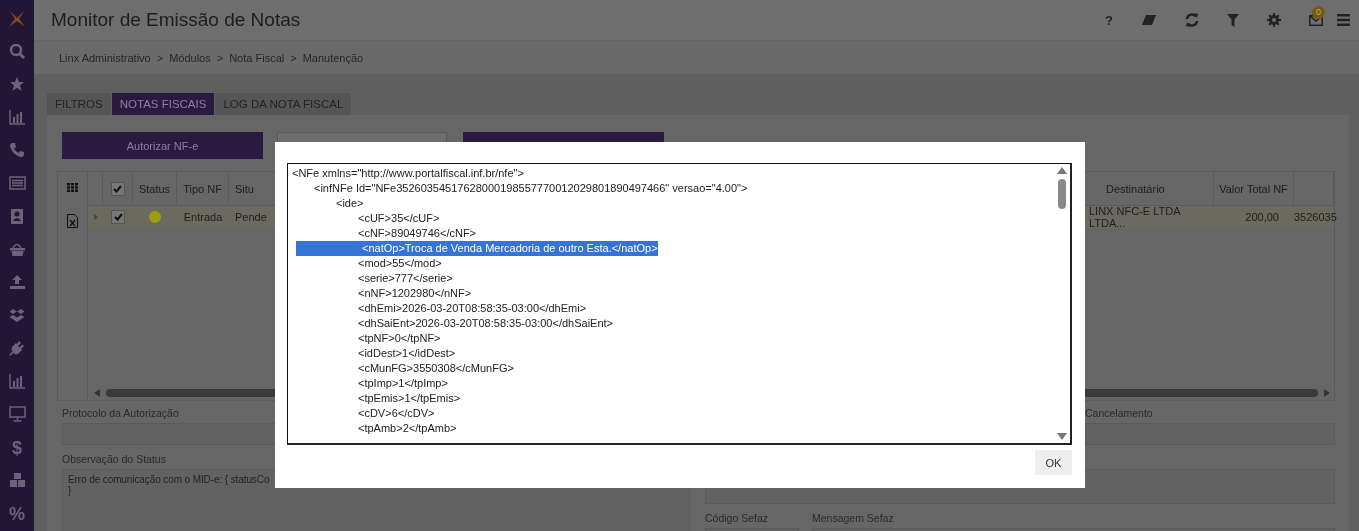 The width and height of the screenshot is (1359, 531). I want to click on menu-glyph: %, so click(17, 513).